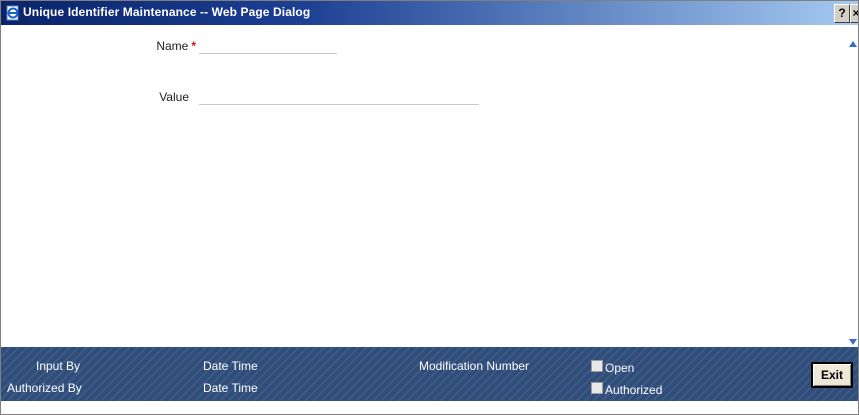  I want to click on scroll-down-arrow-icon, so click(853, 339).